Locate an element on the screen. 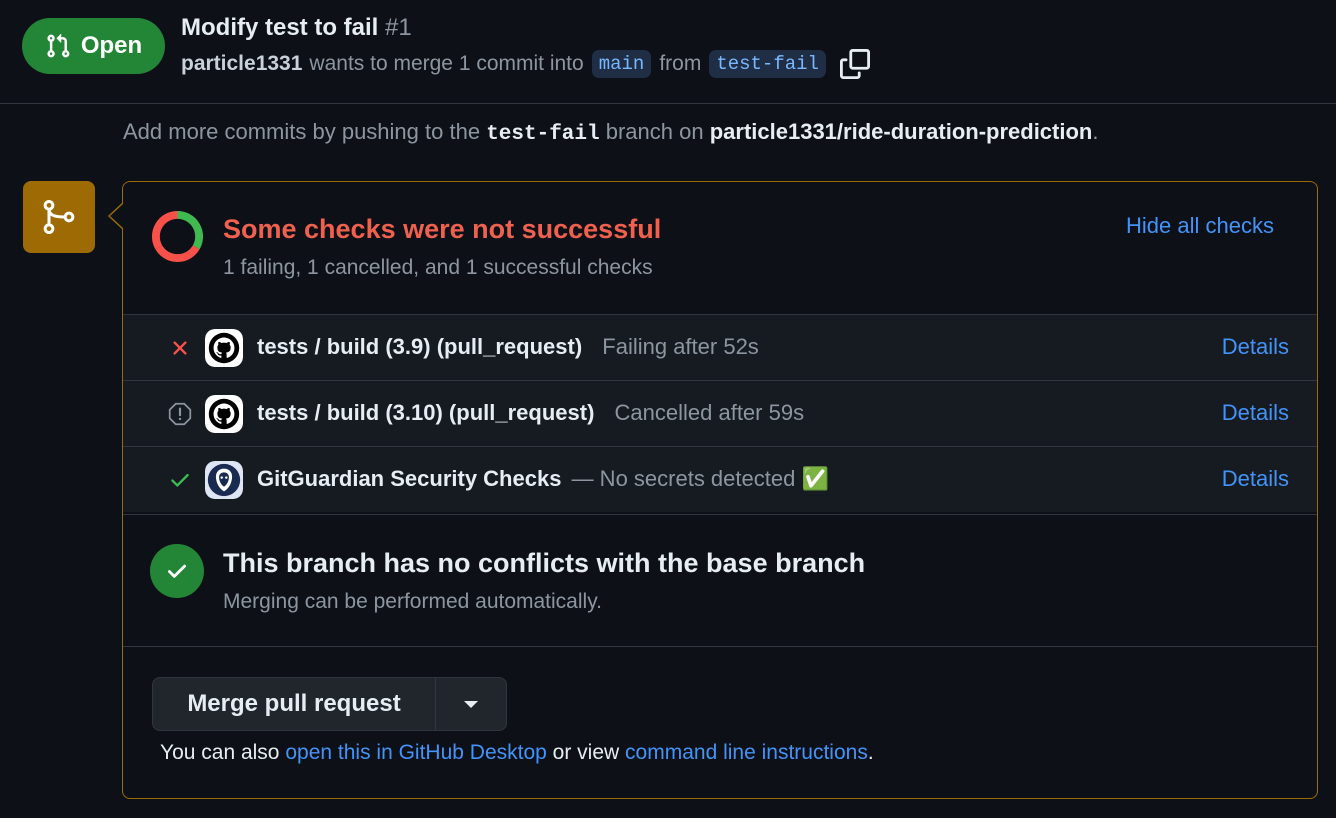  hint-suffix: . is located at coordinates (1095, 131).